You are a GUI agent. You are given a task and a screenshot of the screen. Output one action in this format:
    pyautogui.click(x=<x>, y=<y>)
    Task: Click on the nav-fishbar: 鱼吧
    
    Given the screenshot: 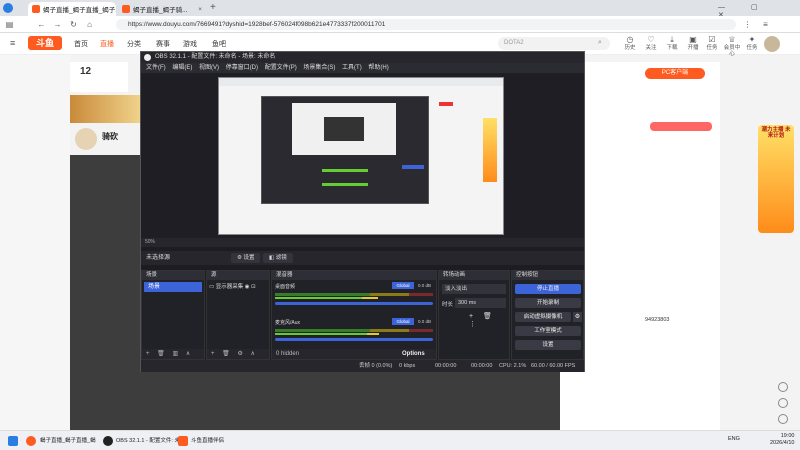 What is the action you would take?
    pyautogui.click(x=219, y=44)
    